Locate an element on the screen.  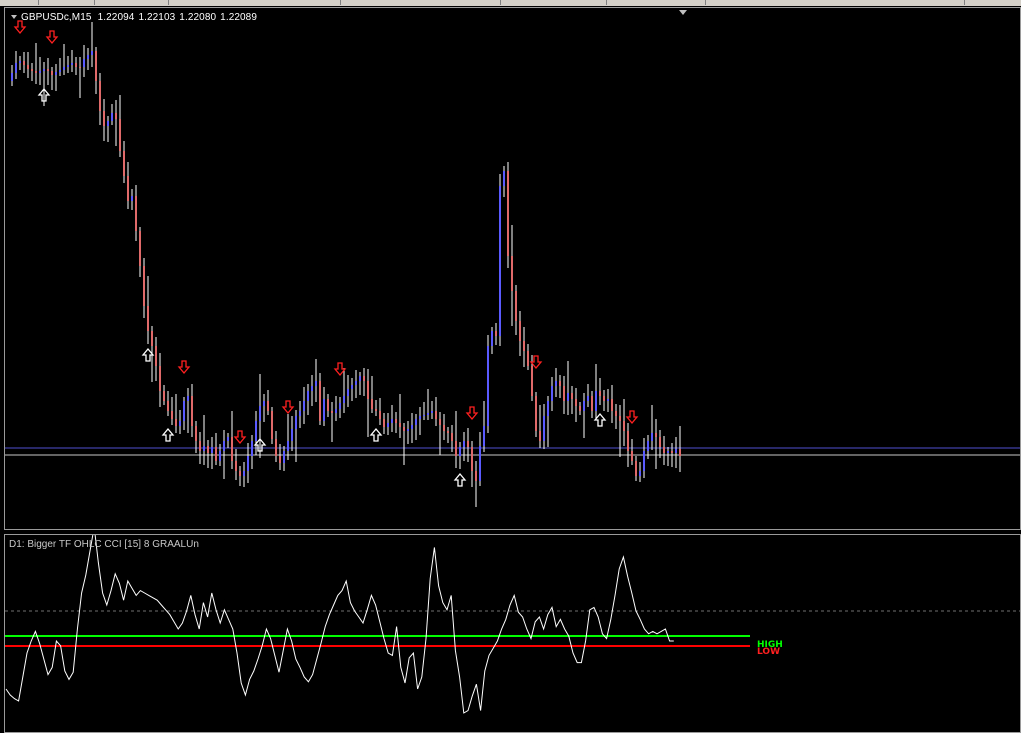
low-level-label: LOW is located at coordinates (768, 652).